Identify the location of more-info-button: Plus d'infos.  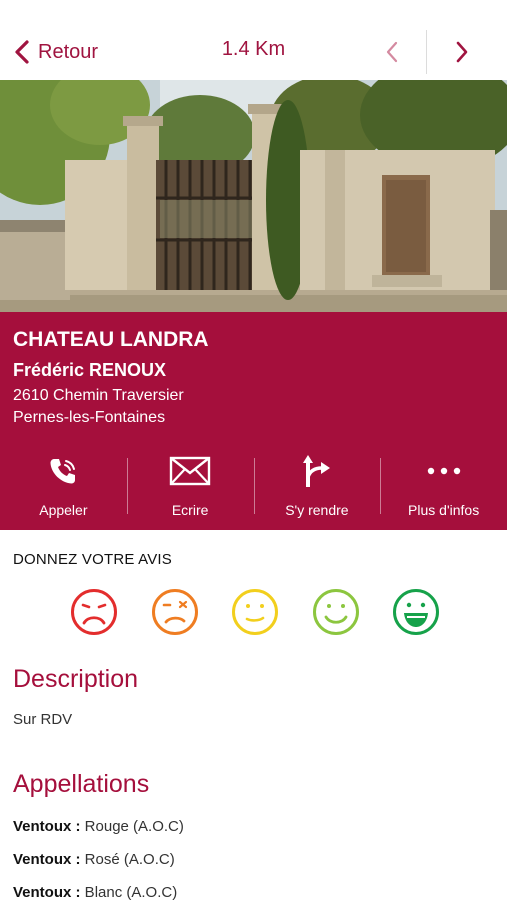
(443, 486).